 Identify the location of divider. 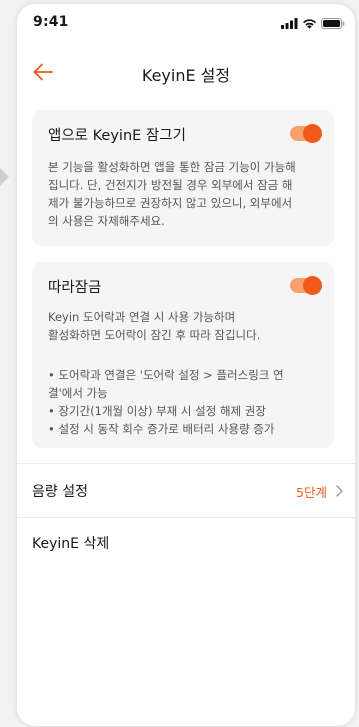
(186, 463).